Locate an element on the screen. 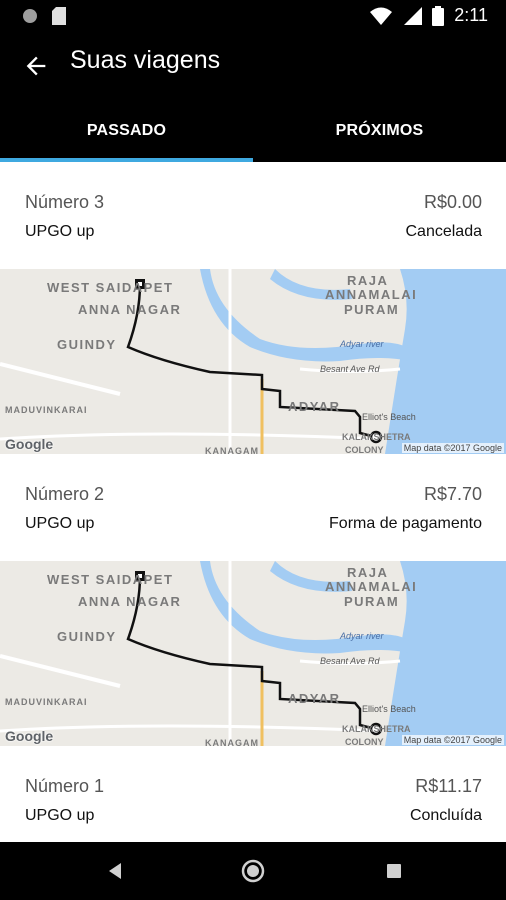 This screenshot has width=506, height=900. wifi-icon is located at coordinates (381, 16).